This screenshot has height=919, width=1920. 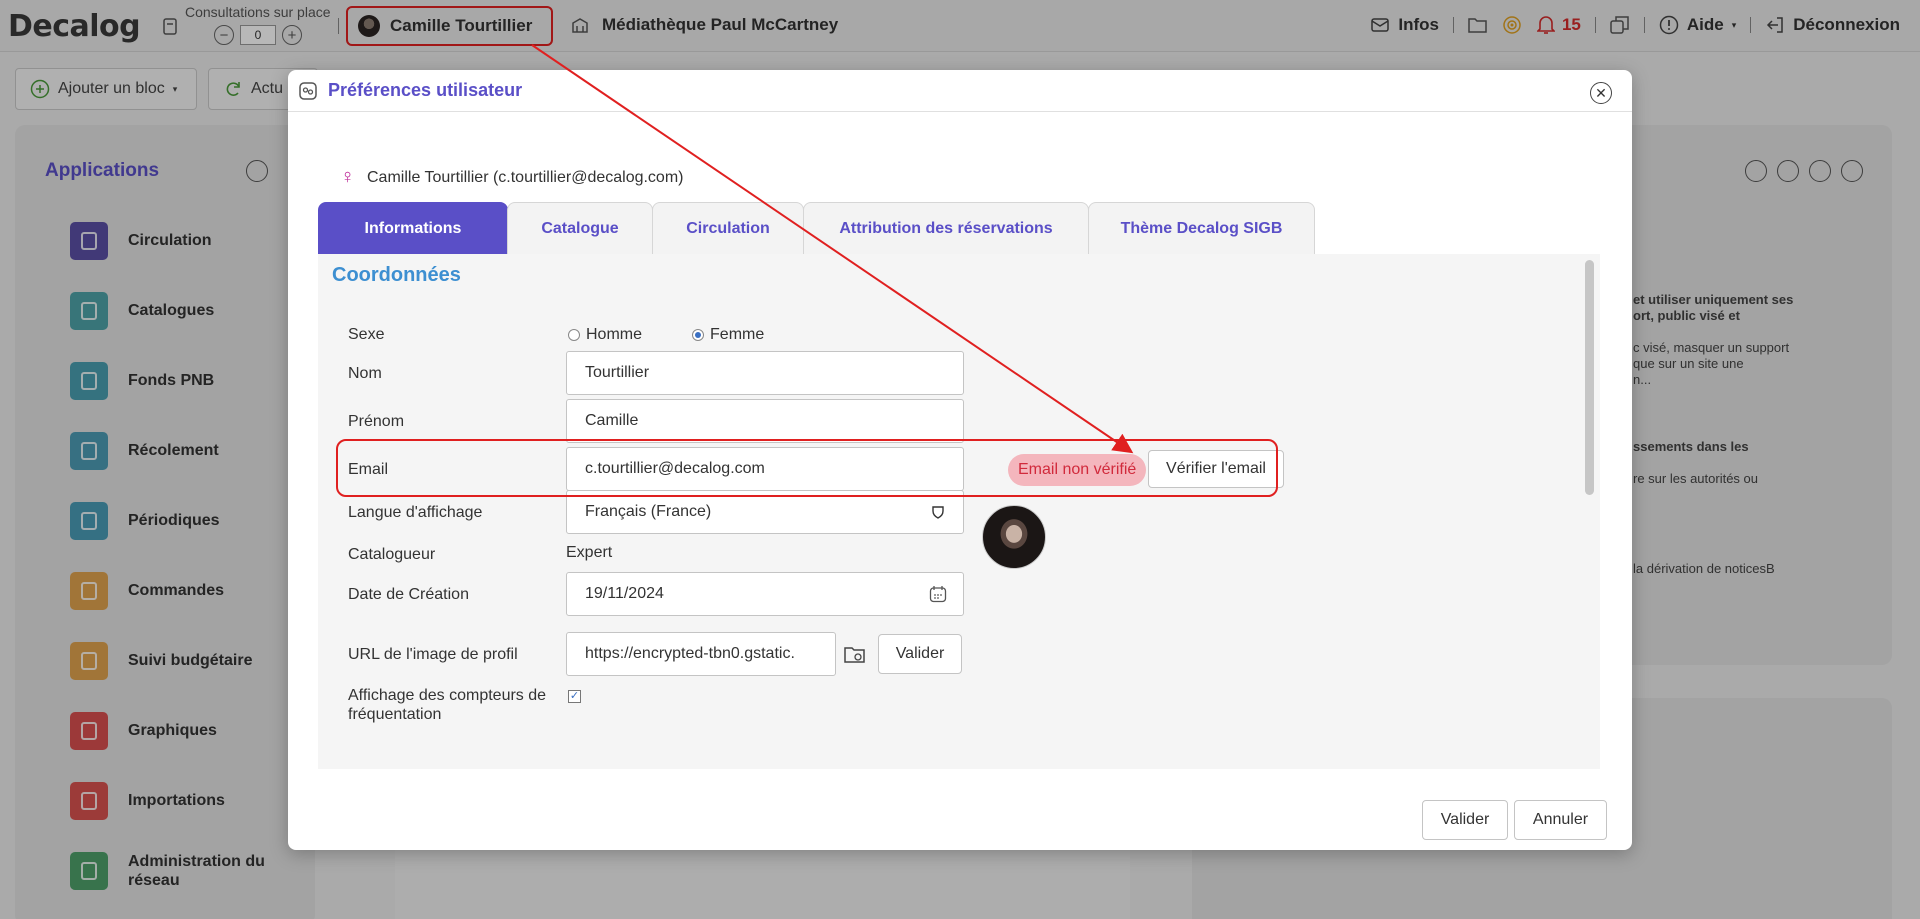 I want to click on langue-value: Français (France), so click(x=648, y=511).